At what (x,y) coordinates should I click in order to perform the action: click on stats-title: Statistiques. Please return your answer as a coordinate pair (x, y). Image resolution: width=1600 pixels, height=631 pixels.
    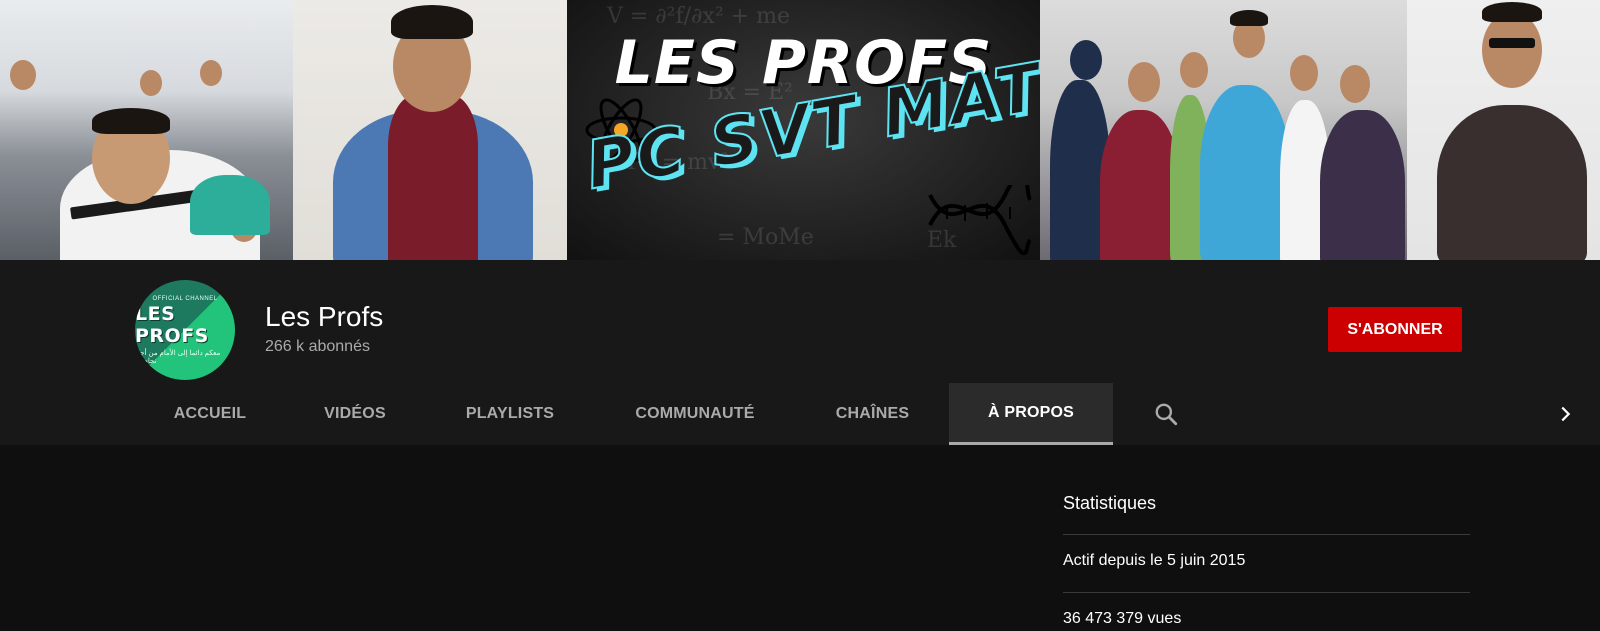
    Looking at the image, I should click on (1110, 503).